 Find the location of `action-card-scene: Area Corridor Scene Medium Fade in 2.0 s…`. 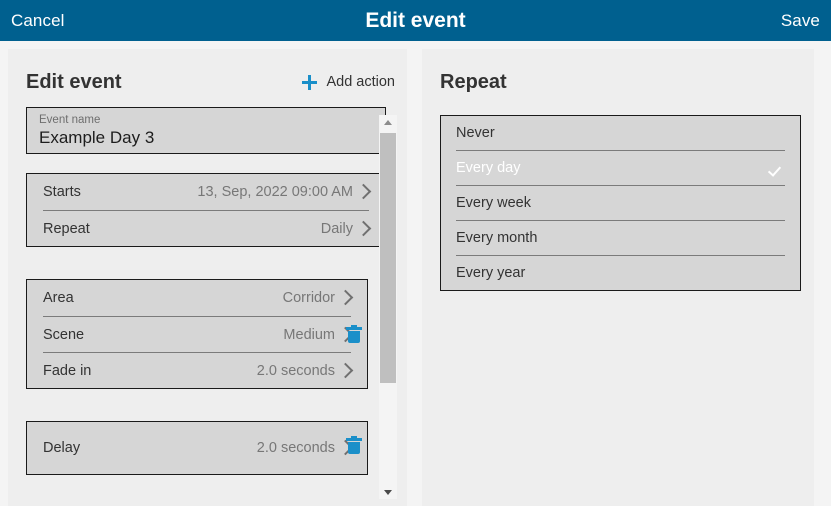

action-card-scene: Area Corridor Scene Medium Fade in 2.0 s… is located at coordinates (192, 334).